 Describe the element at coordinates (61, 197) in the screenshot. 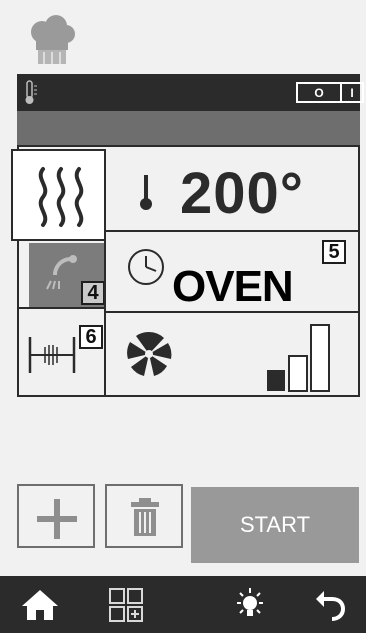

I see `convection-heat-icon` at that location.